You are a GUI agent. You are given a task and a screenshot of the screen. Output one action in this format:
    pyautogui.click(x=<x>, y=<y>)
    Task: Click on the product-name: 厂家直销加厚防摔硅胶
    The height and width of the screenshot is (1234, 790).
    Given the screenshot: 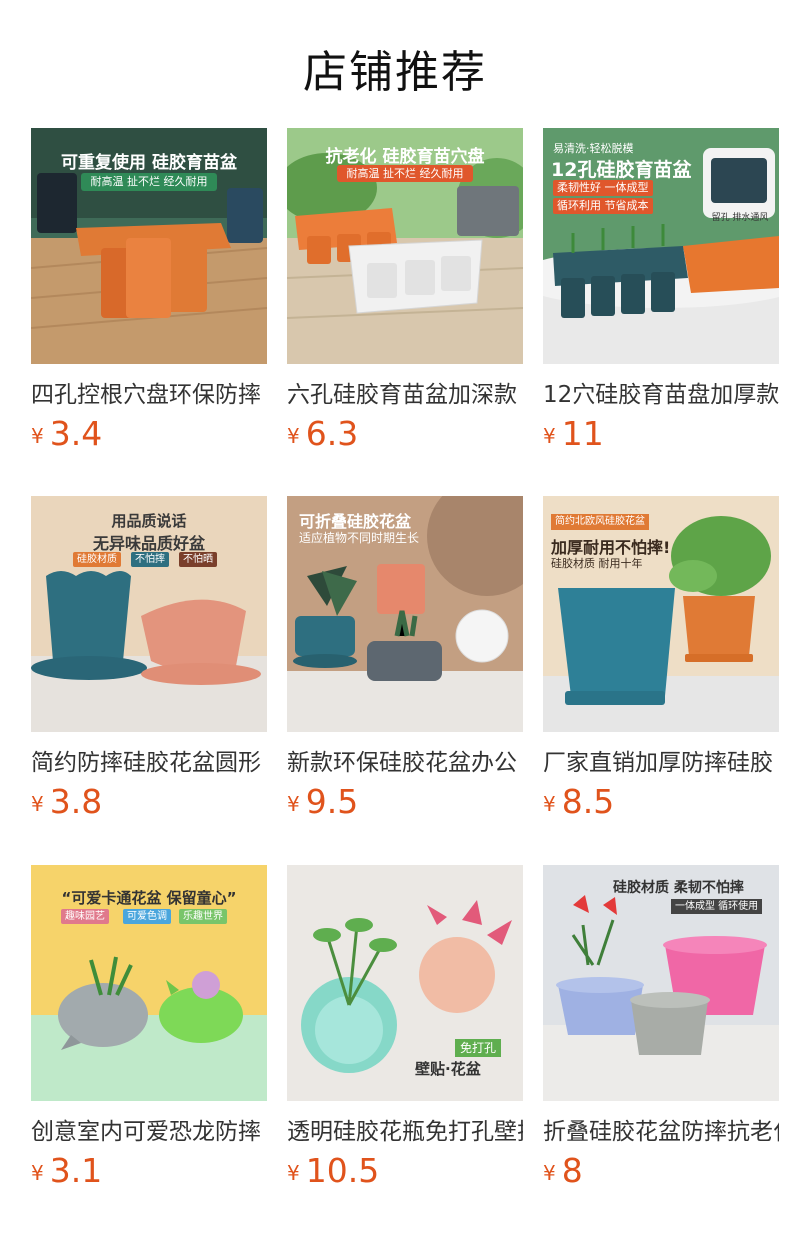 What is the action you would take?
    pyautogui.click(x=661, y=763)
    